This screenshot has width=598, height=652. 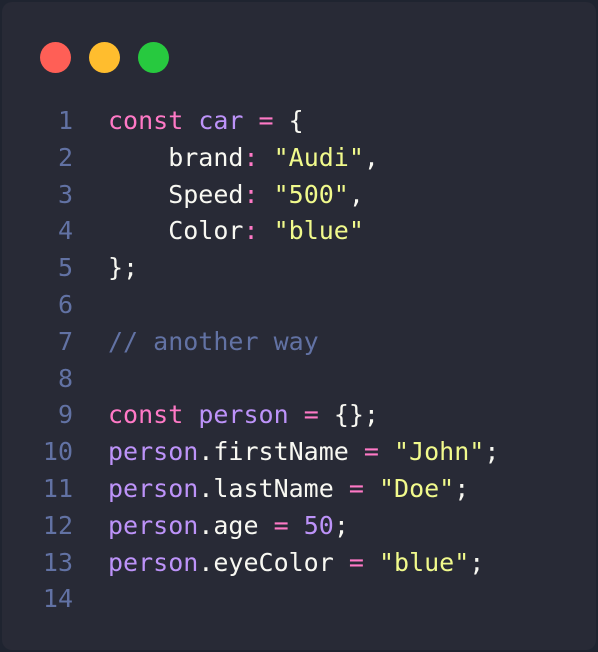 I want to click on line-content: Color: "blue", so click(x=236, y=231).